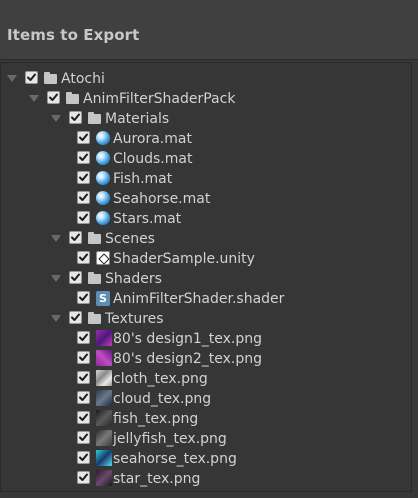 This screenshot has width=418, height=498. Describe the element at coordinates (143, 179) in the screenshot. I see `tree-item-label: Fish.mat` at that location.